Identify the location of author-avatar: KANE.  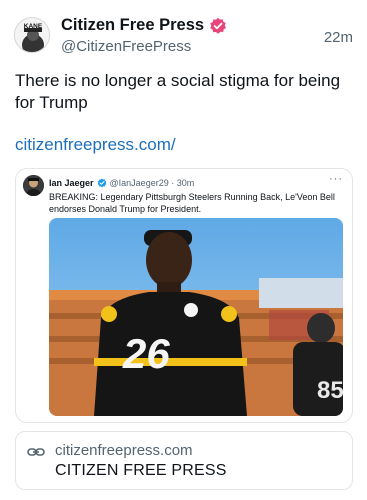
(32, 35).